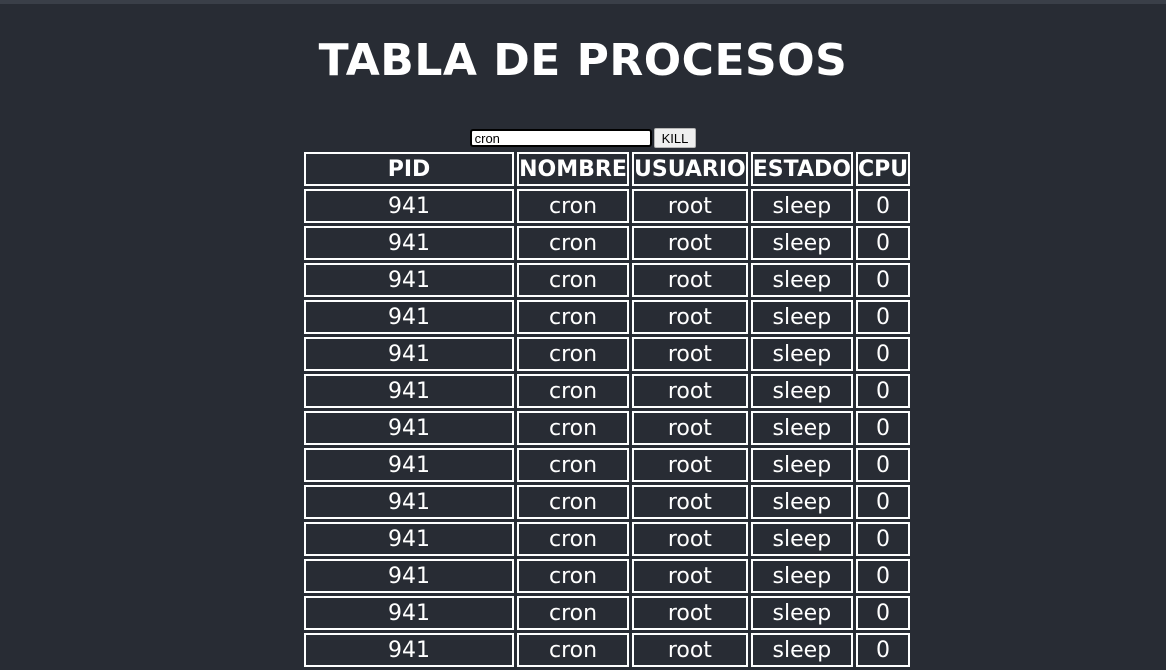  Describe the element at coordinates (583, 60) in the screenshot. I see `page-title: TABLA DE PROCESOS` at that location.